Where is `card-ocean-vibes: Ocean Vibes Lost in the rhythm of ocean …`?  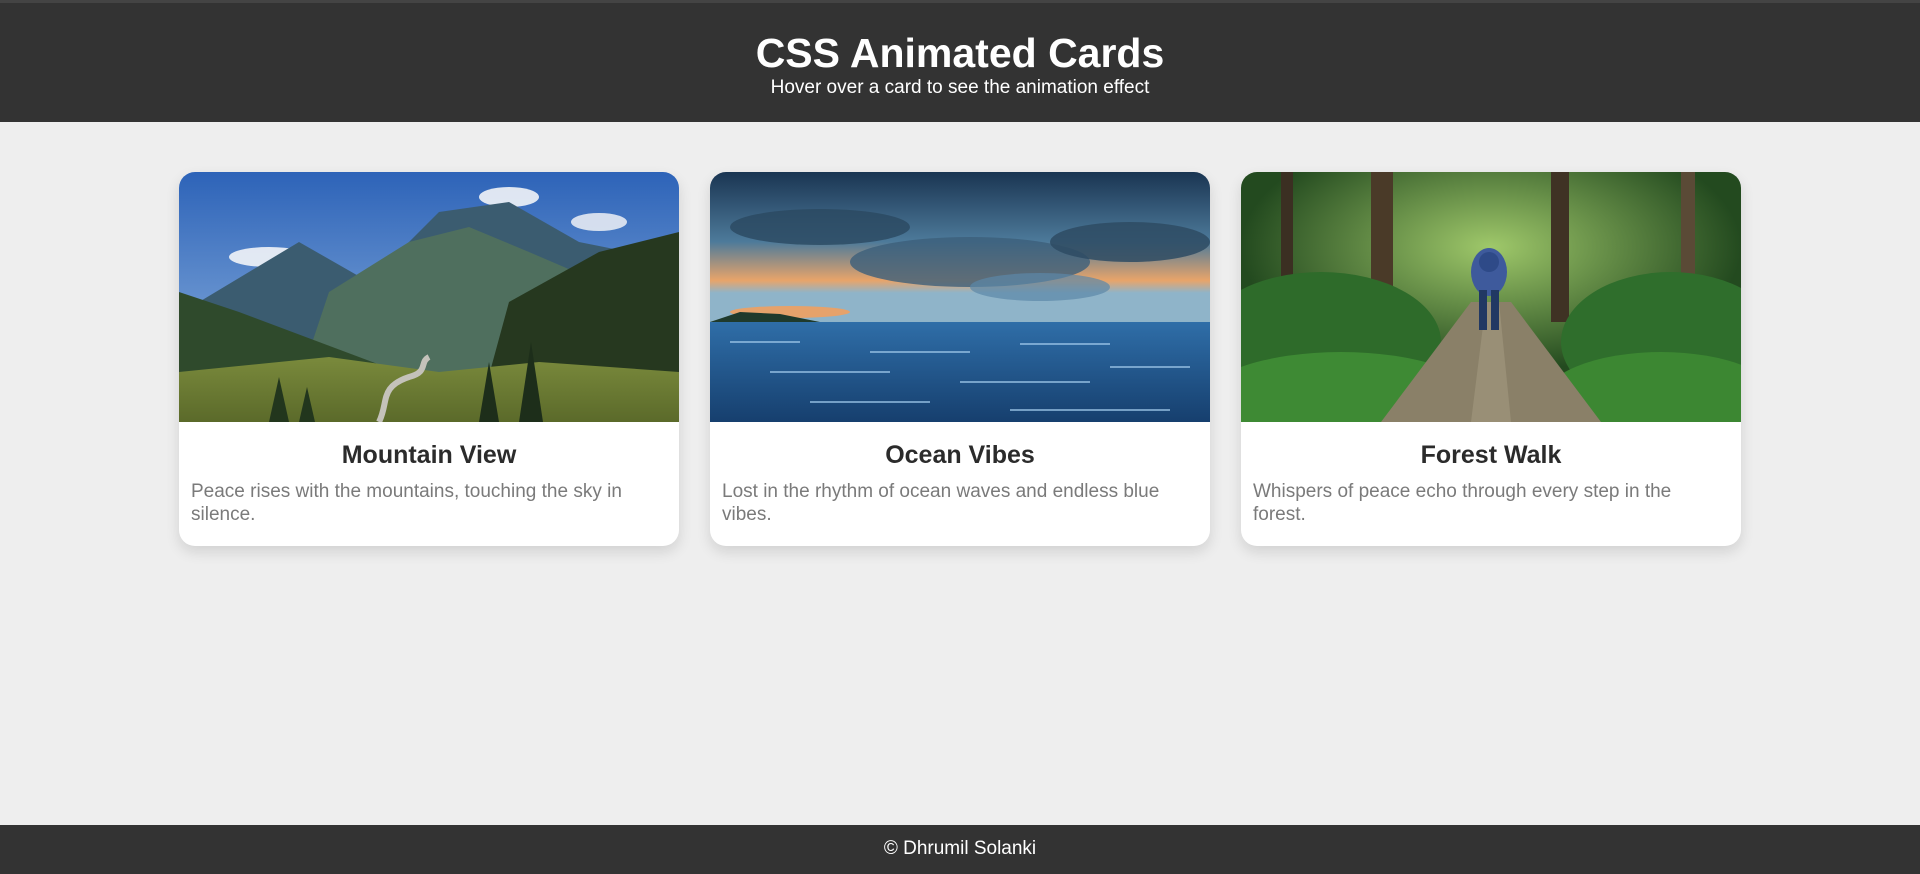 card-ocean-vibes: Ocean Vibes Lost in the rhythm of ocean … is located at coordinates (960, 359).